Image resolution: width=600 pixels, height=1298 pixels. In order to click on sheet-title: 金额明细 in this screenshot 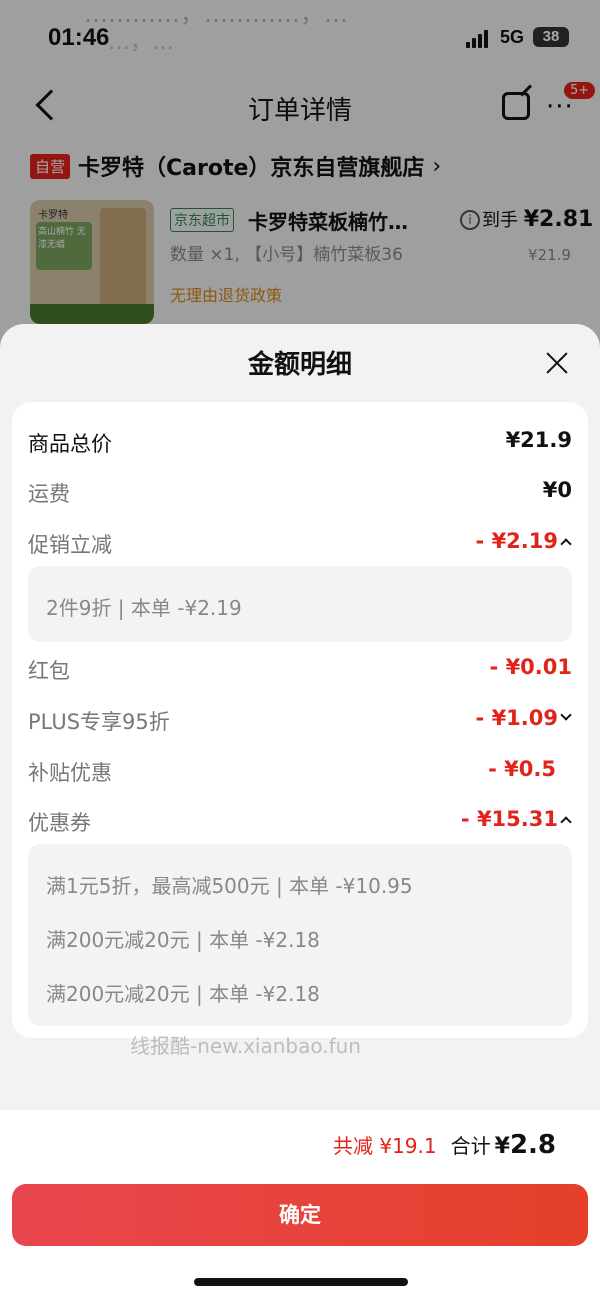, I will do `click(299, 365)`.